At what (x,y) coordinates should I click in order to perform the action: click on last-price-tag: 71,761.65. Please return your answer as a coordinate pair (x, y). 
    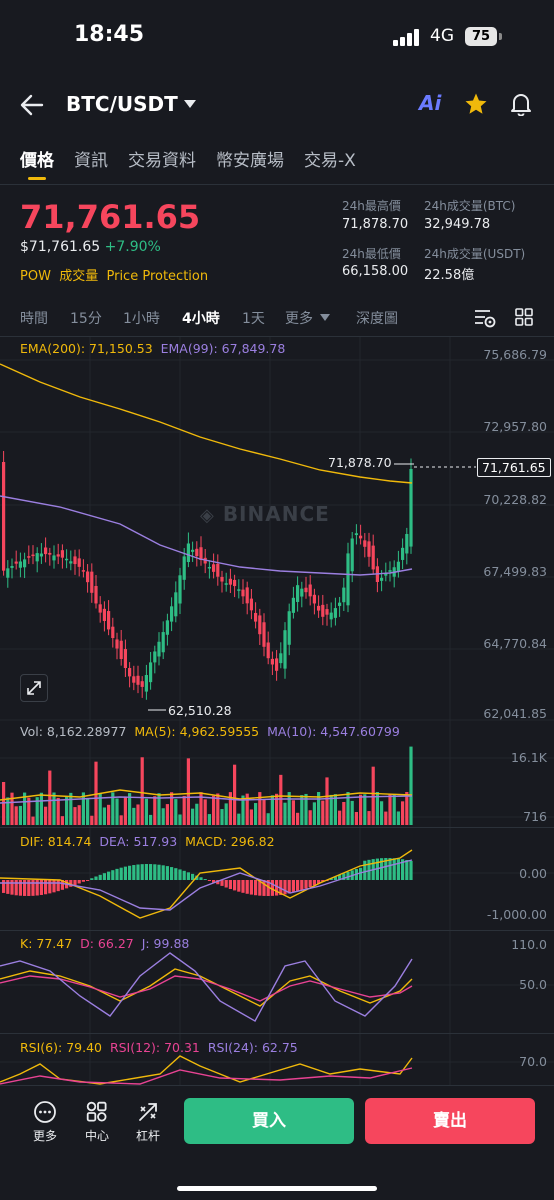
    Looking at the image, I should click on (514, 467).